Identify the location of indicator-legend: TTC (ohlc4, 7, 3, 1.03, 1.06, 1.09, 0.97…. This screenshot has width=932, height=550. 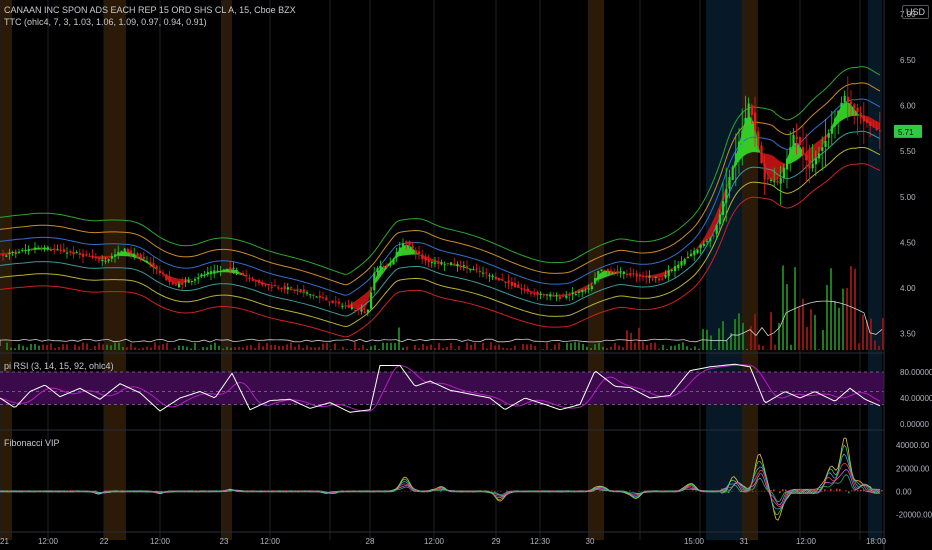
(105, 22).